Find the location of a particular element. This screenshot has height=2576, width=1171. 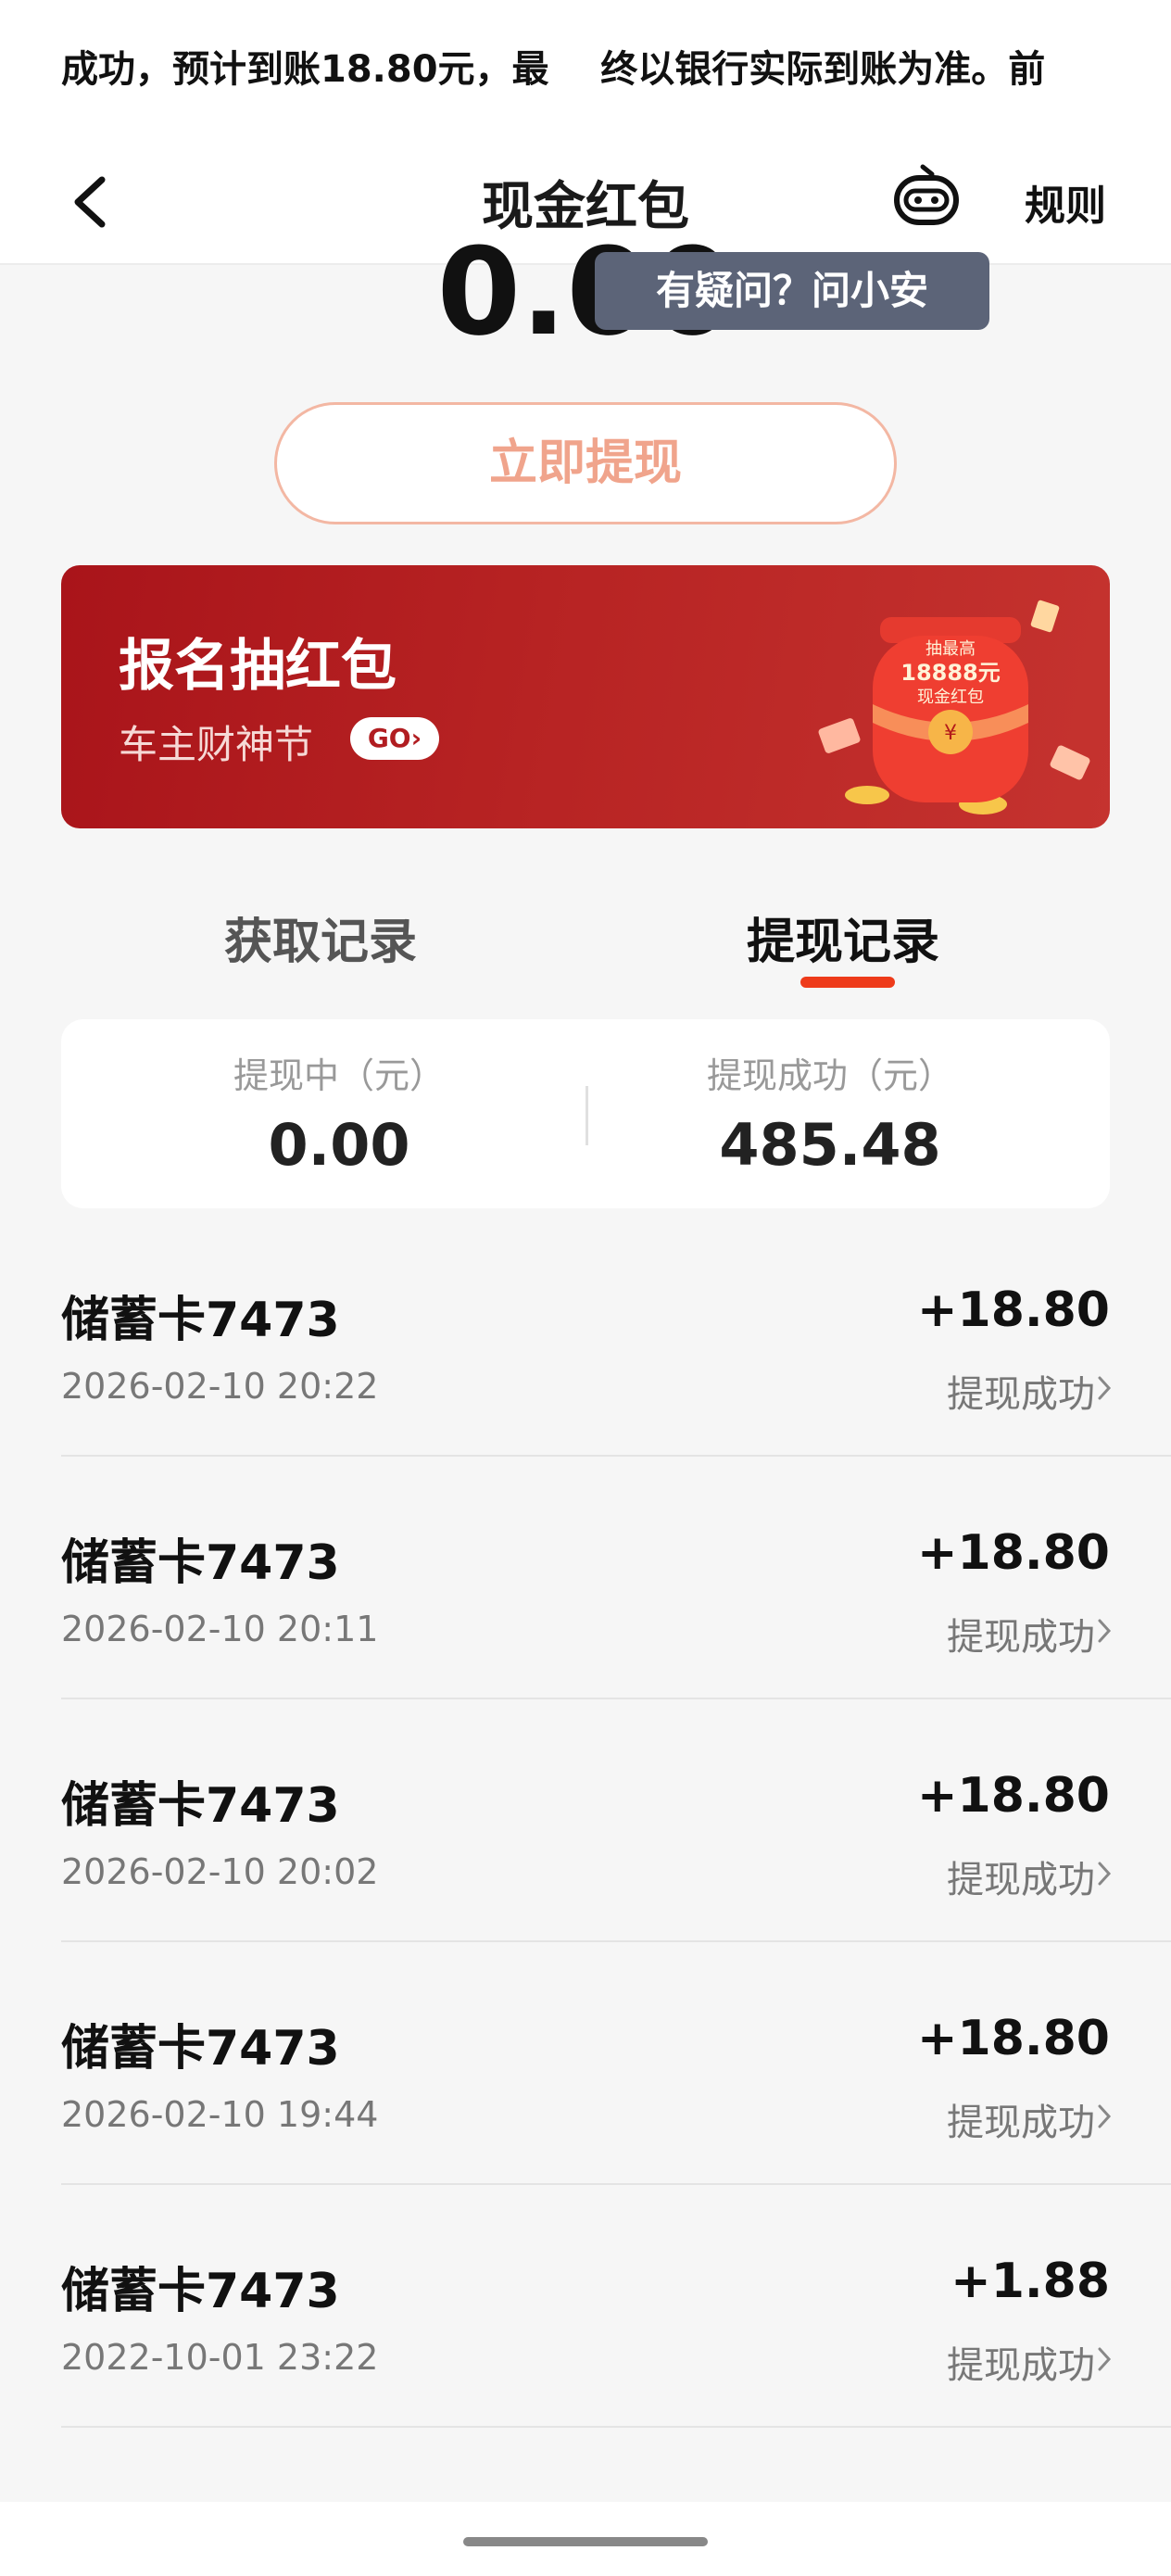

record-time: 2026-02-10 20:22 is located at coordinates (220, 1386).